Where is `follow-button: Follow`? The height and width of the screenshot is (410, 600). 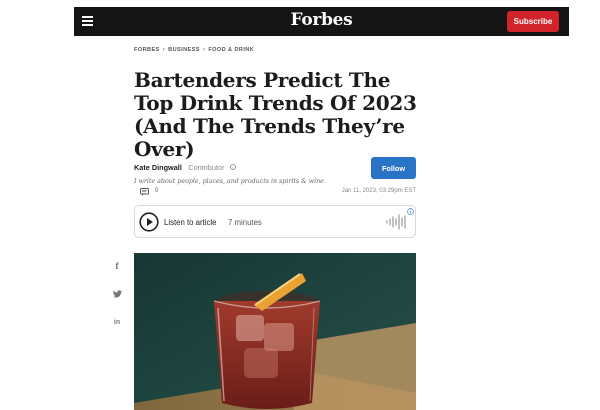 follow-button: Follow is located at coordinates (393, 168).